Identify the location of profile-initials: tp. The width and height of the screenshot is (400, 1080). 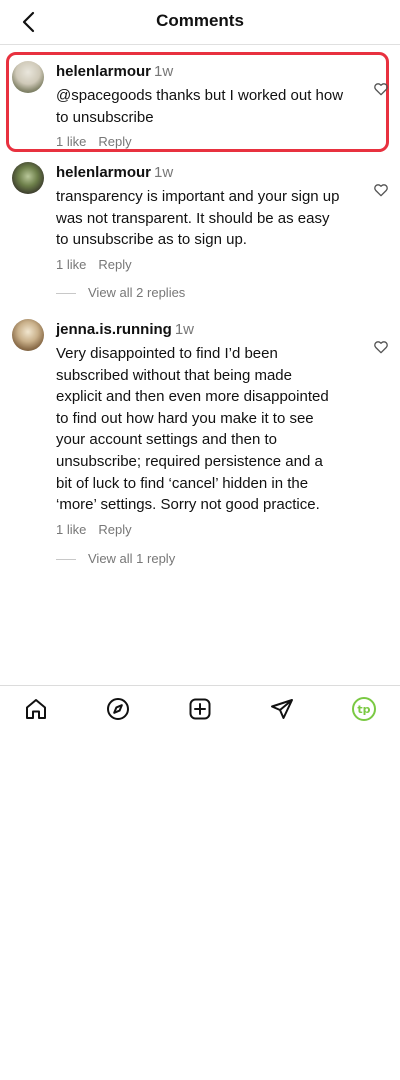
(363, 709).